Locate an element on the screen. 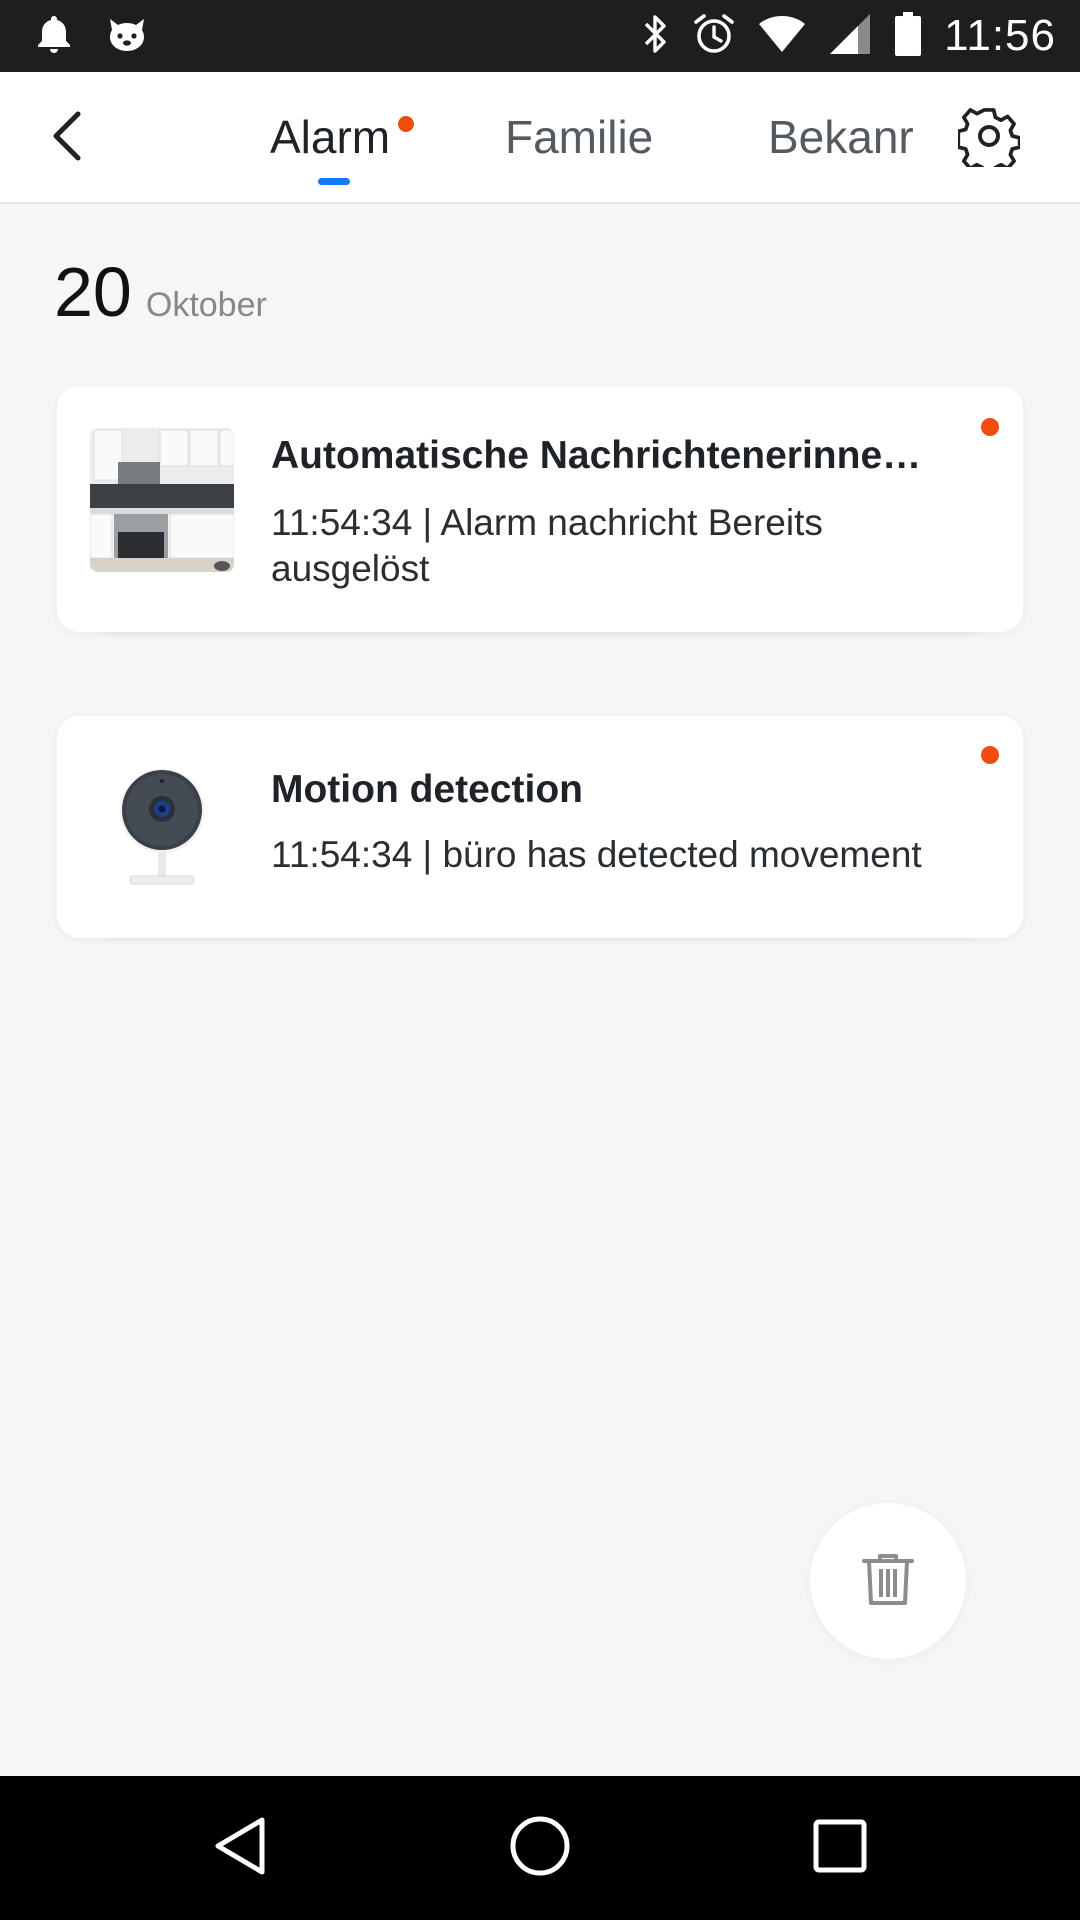 Image resolution: width=1080 pixels, height=1920 pixels. cell-signal-icon is located at coordinates (850, 36).